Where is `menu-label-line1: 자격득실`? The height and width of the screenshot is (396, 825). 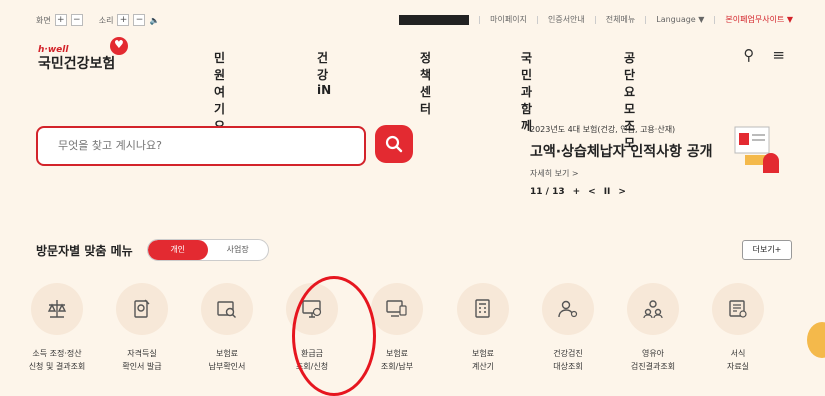 menu-label-line1: 자격득실 is located at coordinates (142, 353).